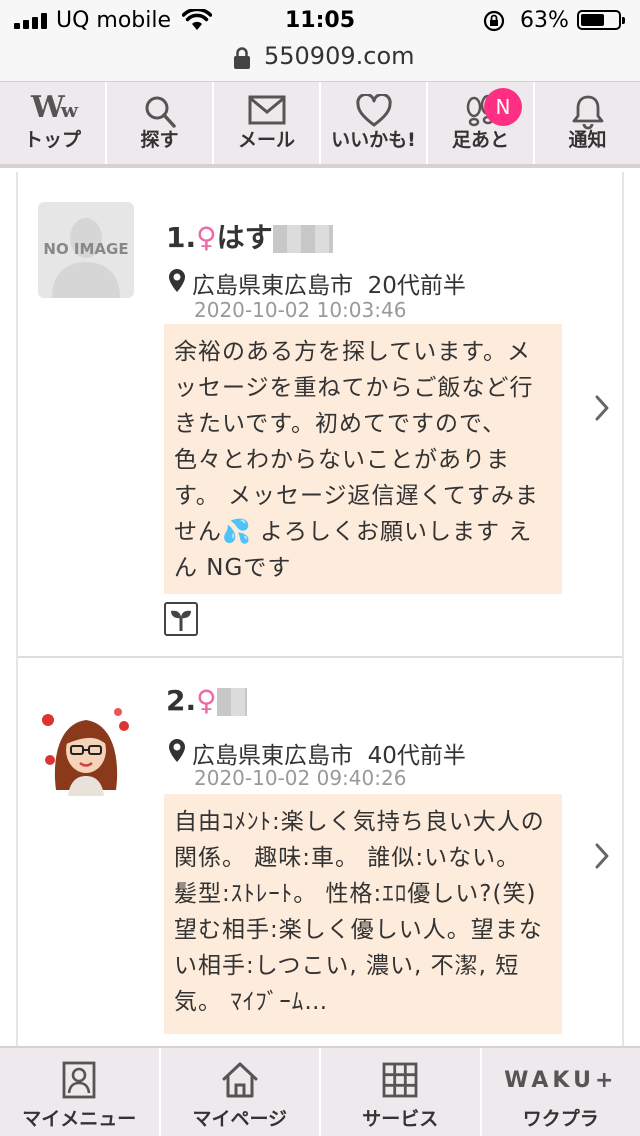 The image size is (640, 1136). What do you see at coordinates (481, 123) in the screenshot?
I see `nav-footprints: N 足あと` at bounding box center [481, 123].